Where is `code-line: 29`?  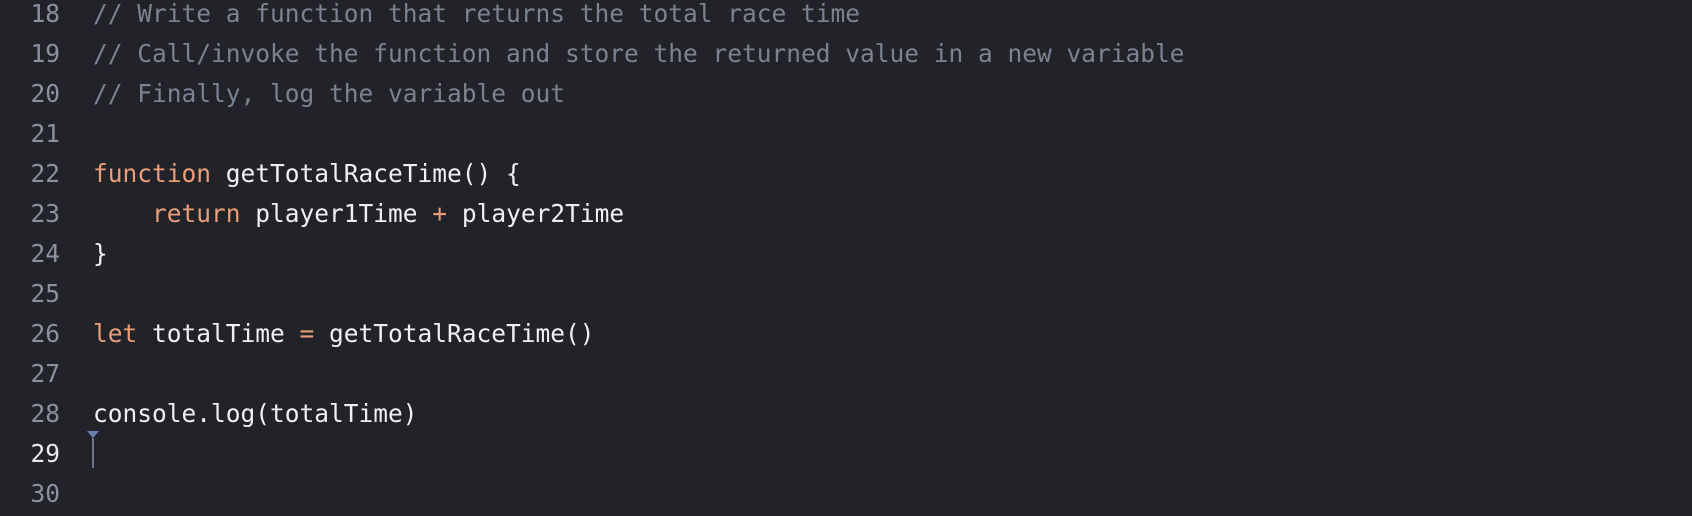 code-line: 29 is located at coordinates (846, 453).